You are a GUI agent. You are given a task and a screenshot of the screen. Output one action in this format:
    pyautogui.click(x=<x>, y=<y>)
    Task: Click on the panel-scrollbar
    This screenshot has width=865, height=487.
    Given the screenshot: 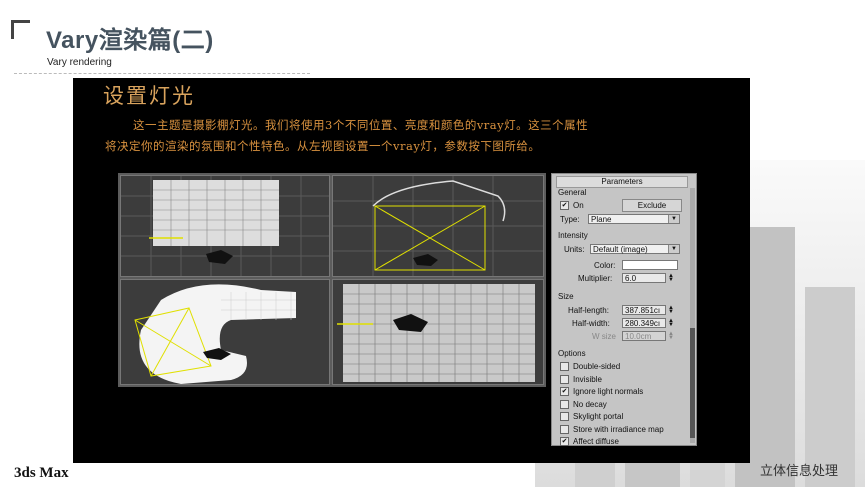 What is the action you would take?
    pyautogui.click(x=692, y=315)
    